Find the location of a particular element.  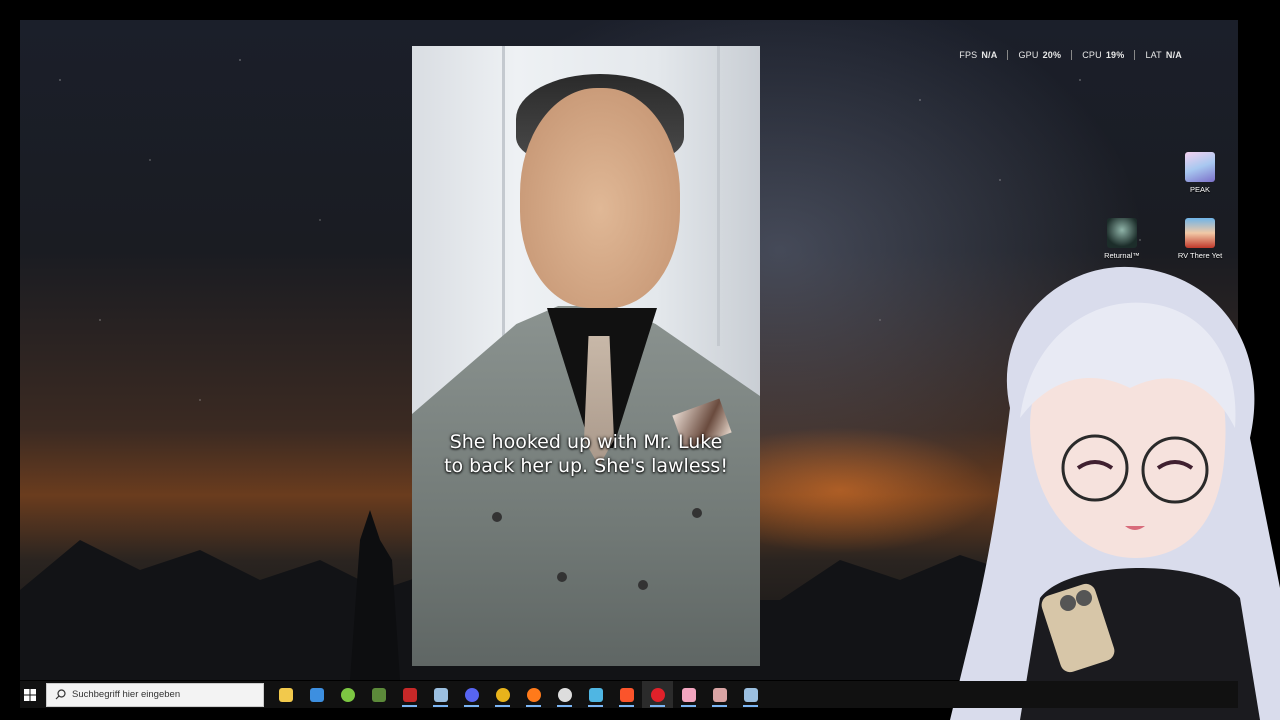

cpu-value: 19% is located at coordinates (1115, 55).